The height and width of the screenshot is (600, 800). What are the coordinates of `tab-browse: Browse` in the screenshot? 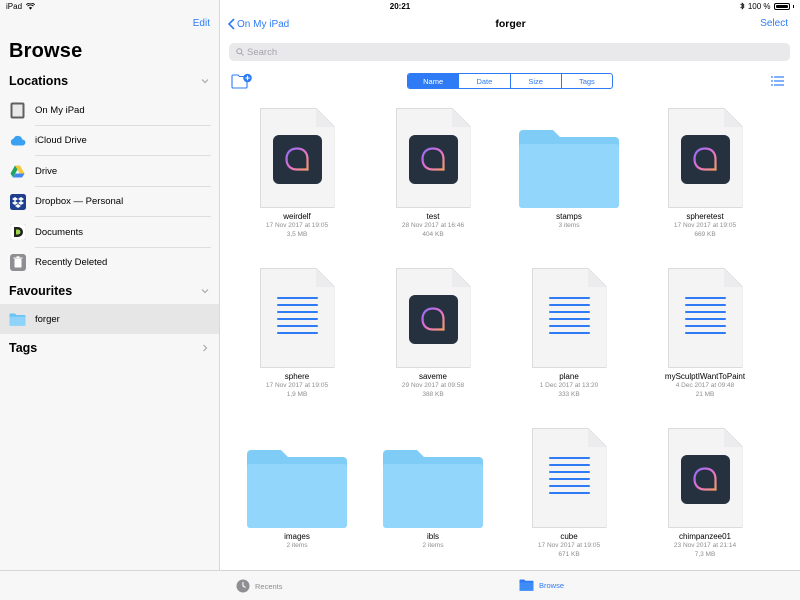 It's located at (541, 585).